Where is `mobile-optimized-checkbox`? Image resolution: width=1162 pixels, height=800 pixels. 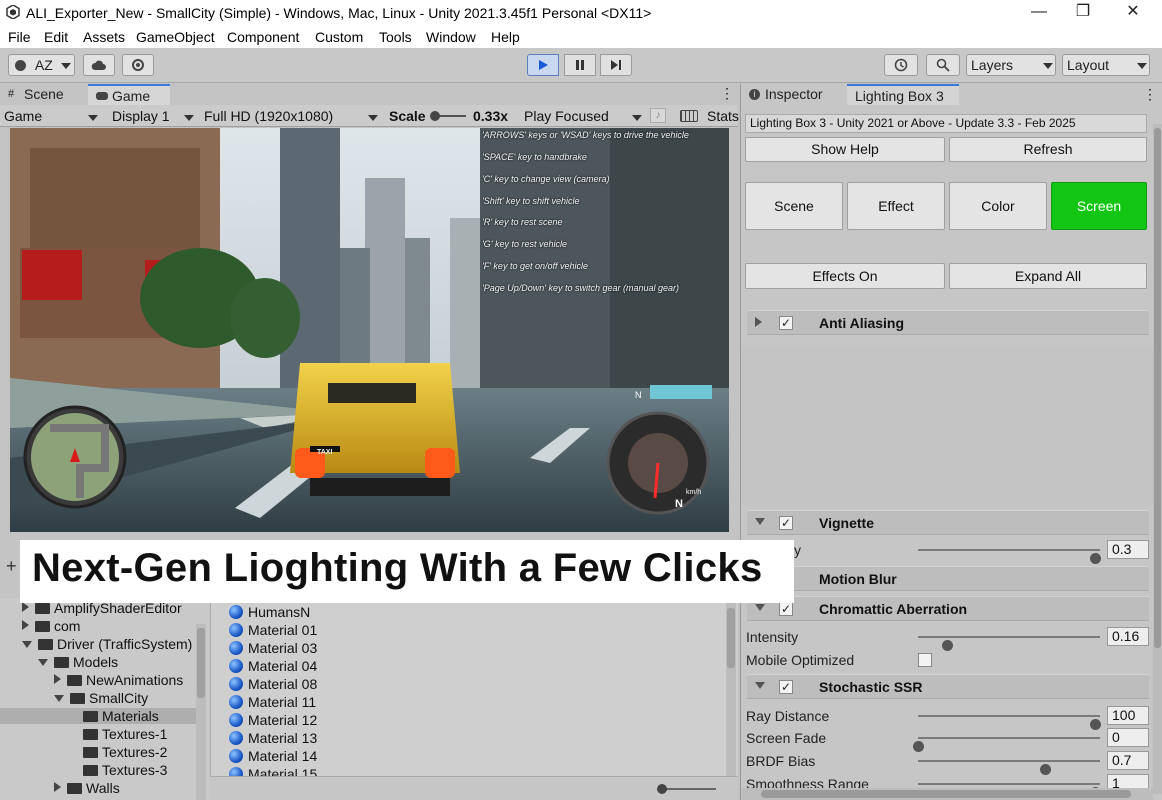
mobile-optimized-checkbox is located at coordinates (925, 660).